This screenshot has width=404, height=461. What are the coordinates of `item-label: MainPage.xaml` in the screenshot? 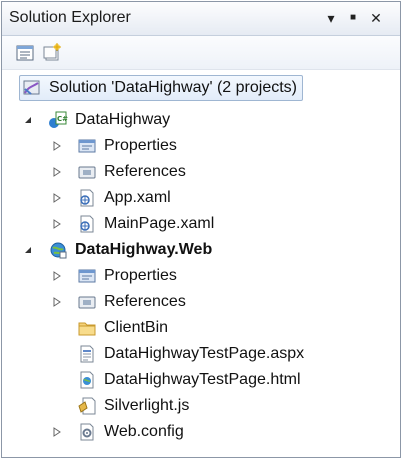 It's located at (159, 223).